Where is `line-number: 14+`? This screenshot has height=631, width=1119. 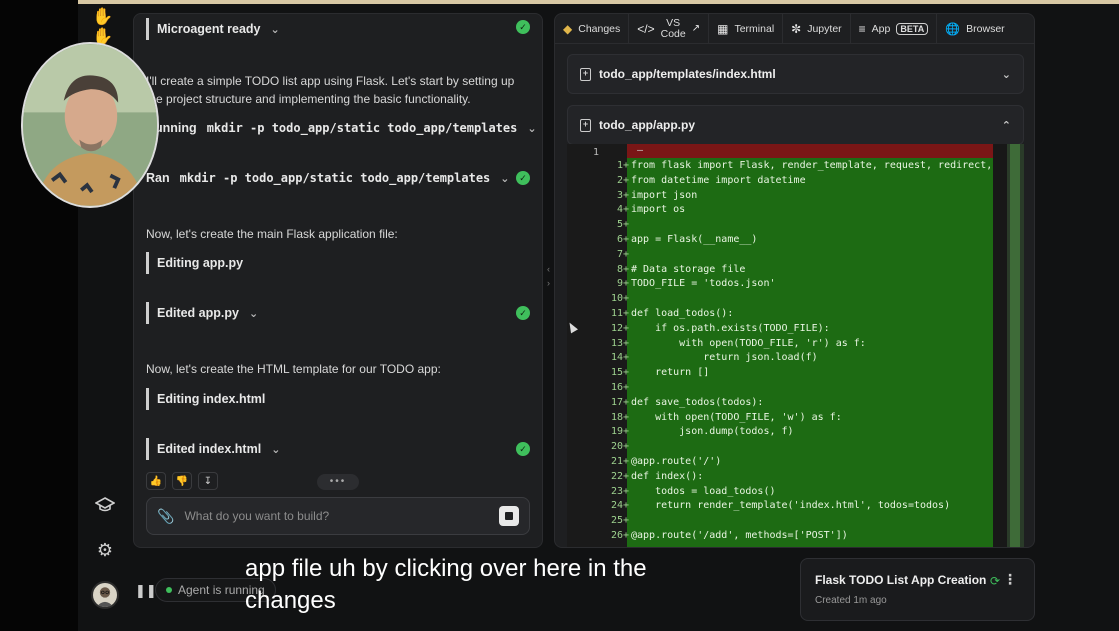 line-number: 14+ is located at coordinates (619, 358).